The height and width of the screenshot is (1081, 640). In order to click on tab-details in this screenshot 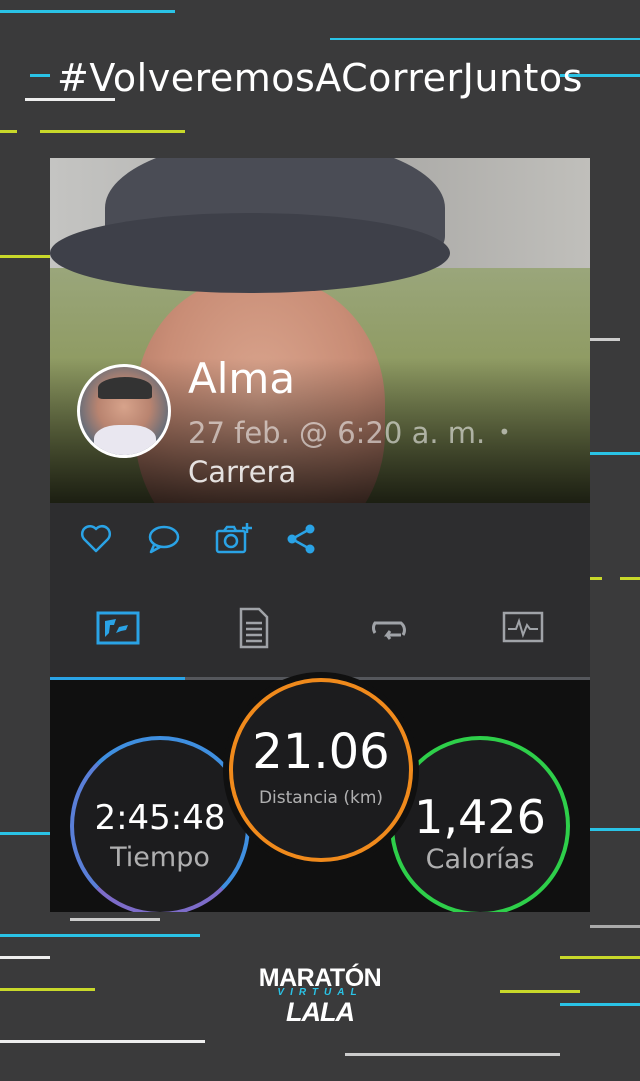, I will do `click(253, 628)`.